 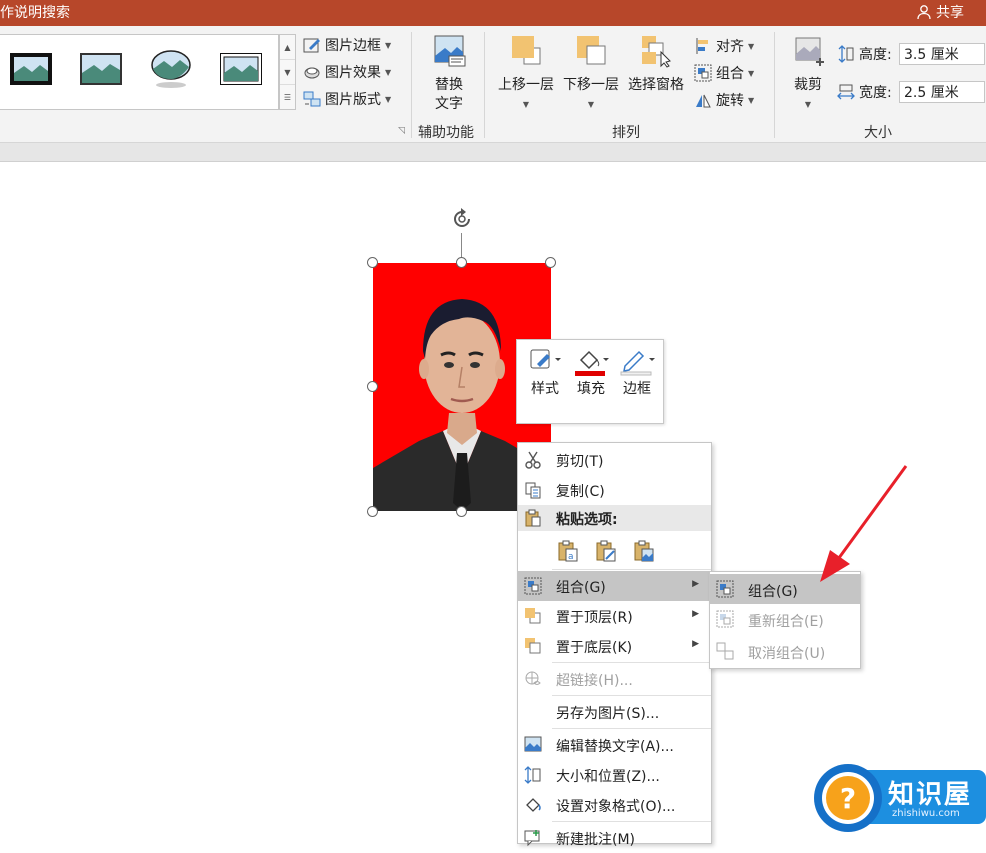 I want to click on paste-as-picture-icon, so click(x=644, y=551).